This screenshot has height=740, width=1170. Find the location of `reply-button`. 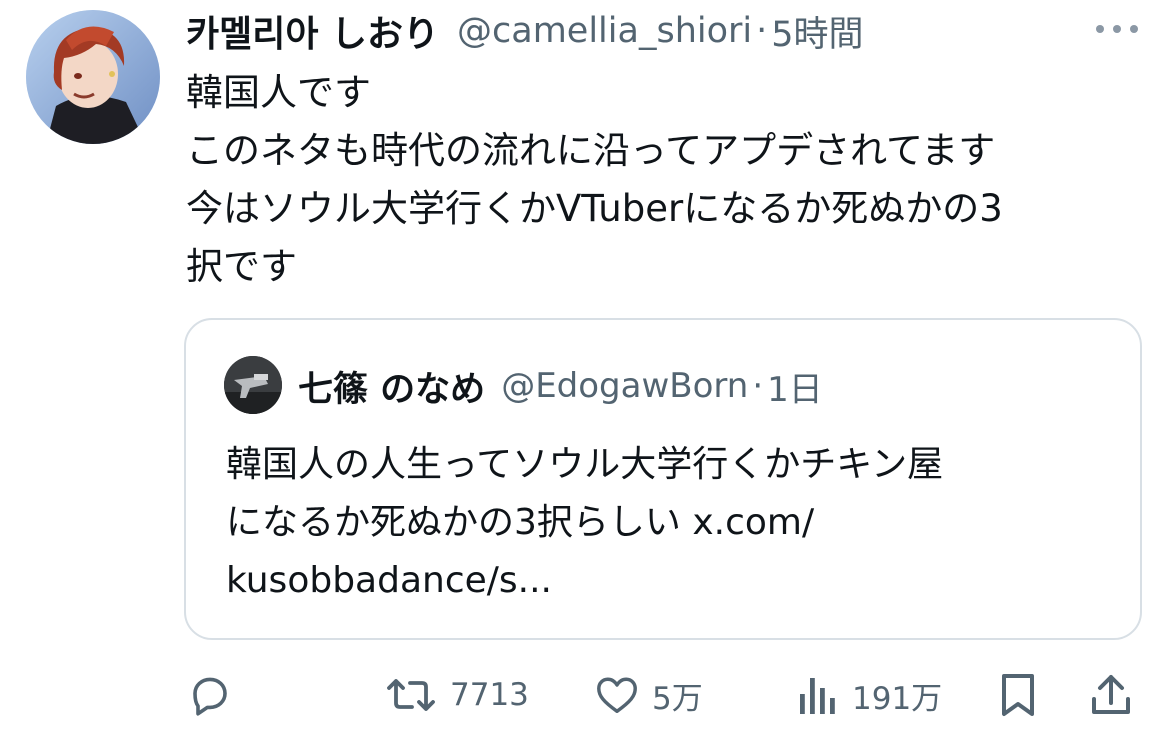

reply-button is located at coordinates (210, 695).